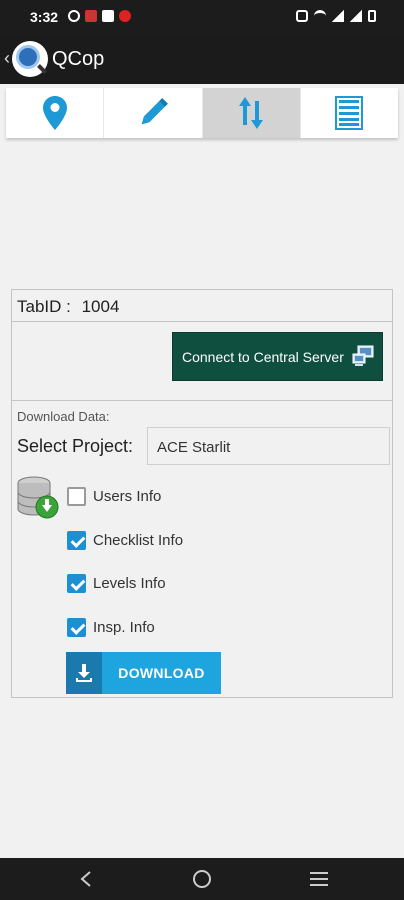 The width and height of the screenshot is (404, 900). I want to click on connect-central-server-button: Connect to Central Server, so click(277, 356).